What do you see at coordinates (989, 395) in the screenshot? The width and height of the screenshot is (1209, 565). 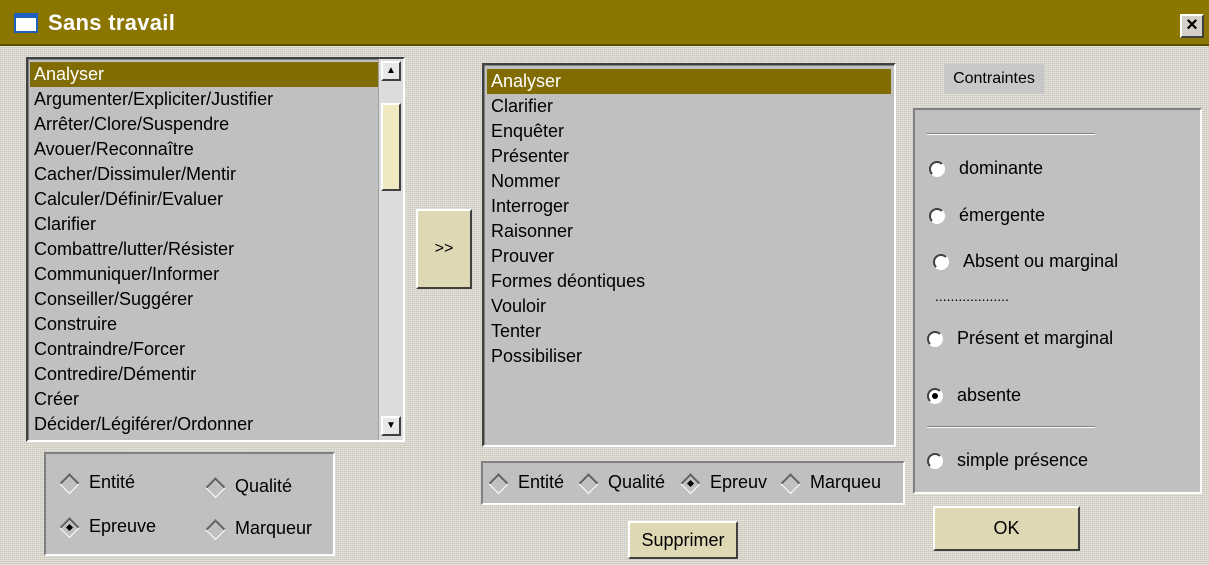 I see `option-label: absente` at bounding box center [989, 395].